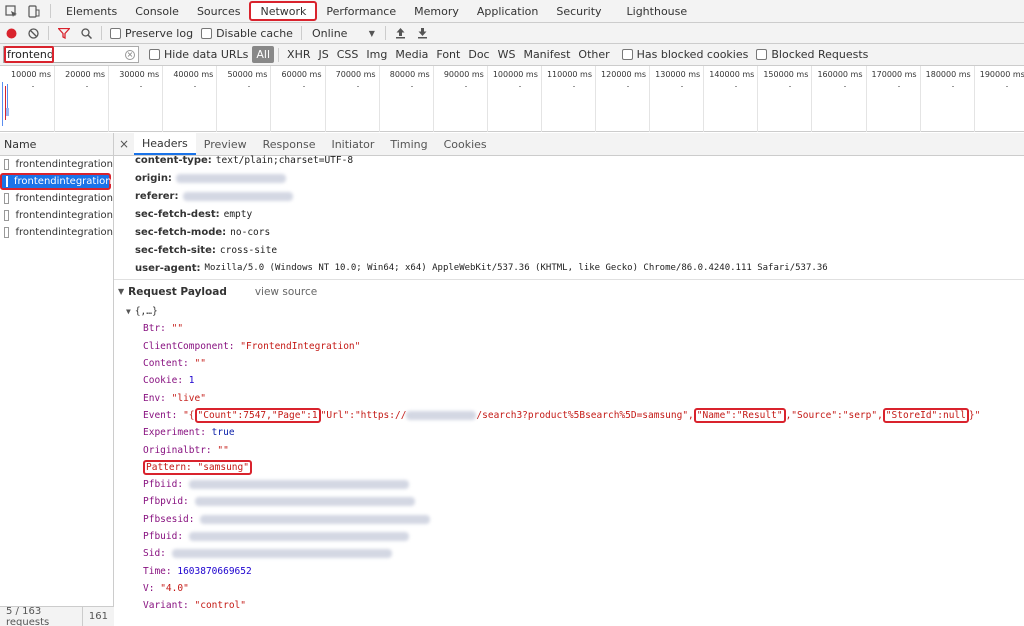  Describe the element at coordinates (840, 74) in the screenshot. I see `timeline-tick-label: 160000 ms` at that location.